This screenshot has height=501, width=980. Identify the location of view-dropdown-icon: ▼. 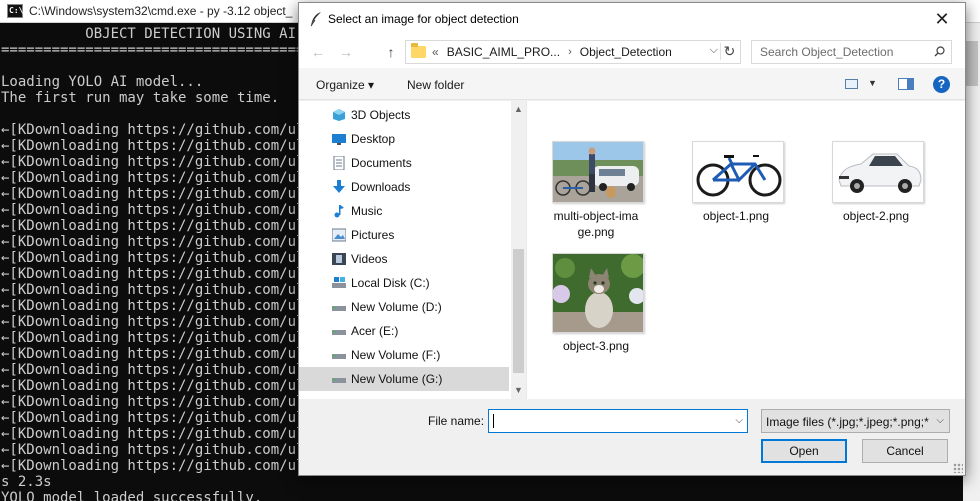
(872, 83).